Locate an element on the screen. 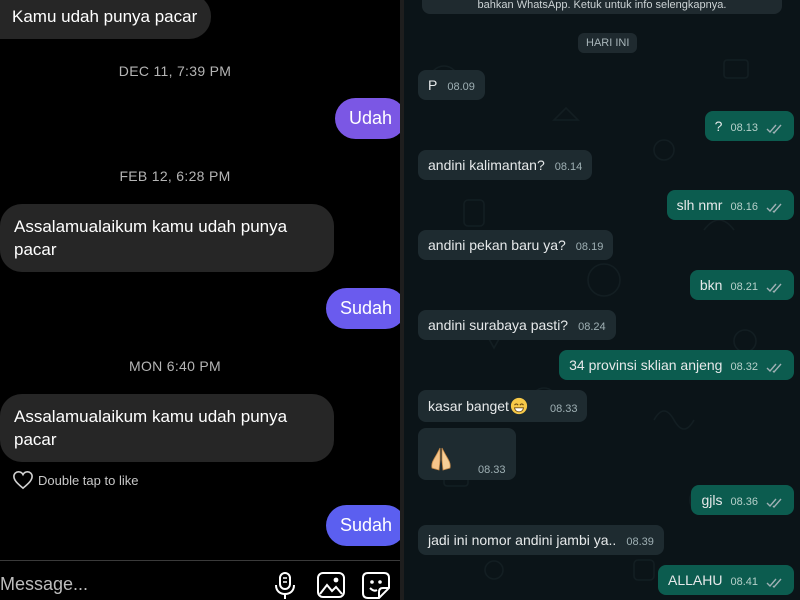 This screenshot has width=800, height=600. message-text: ? is located at coordinates (718, 126).